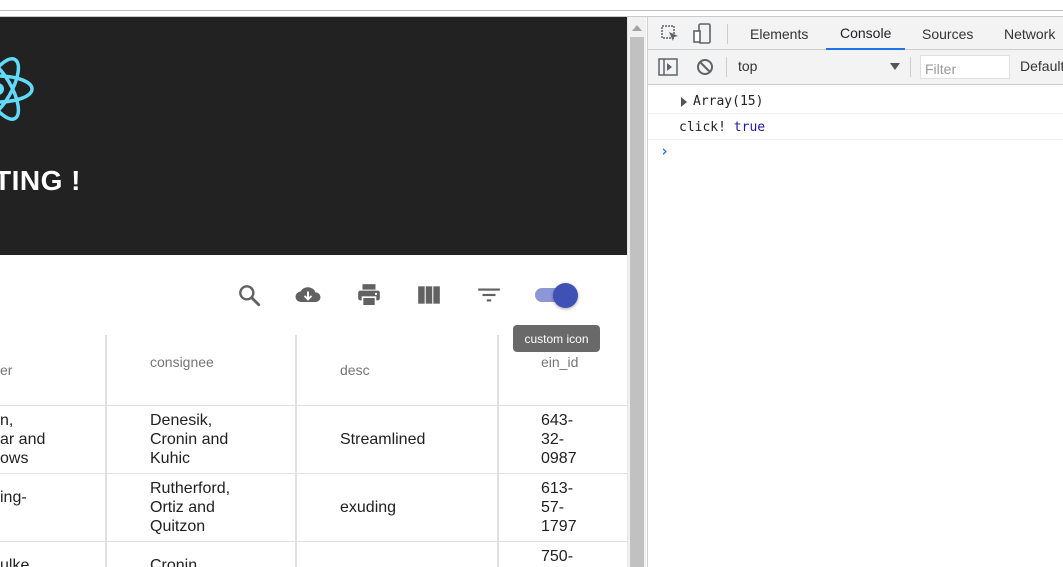 The height and width of the screenshot is (567, 1063). Describe the element at coordinates (637, 28) in the screenshot. I see `scroll-up-arrow-icon` at that location.